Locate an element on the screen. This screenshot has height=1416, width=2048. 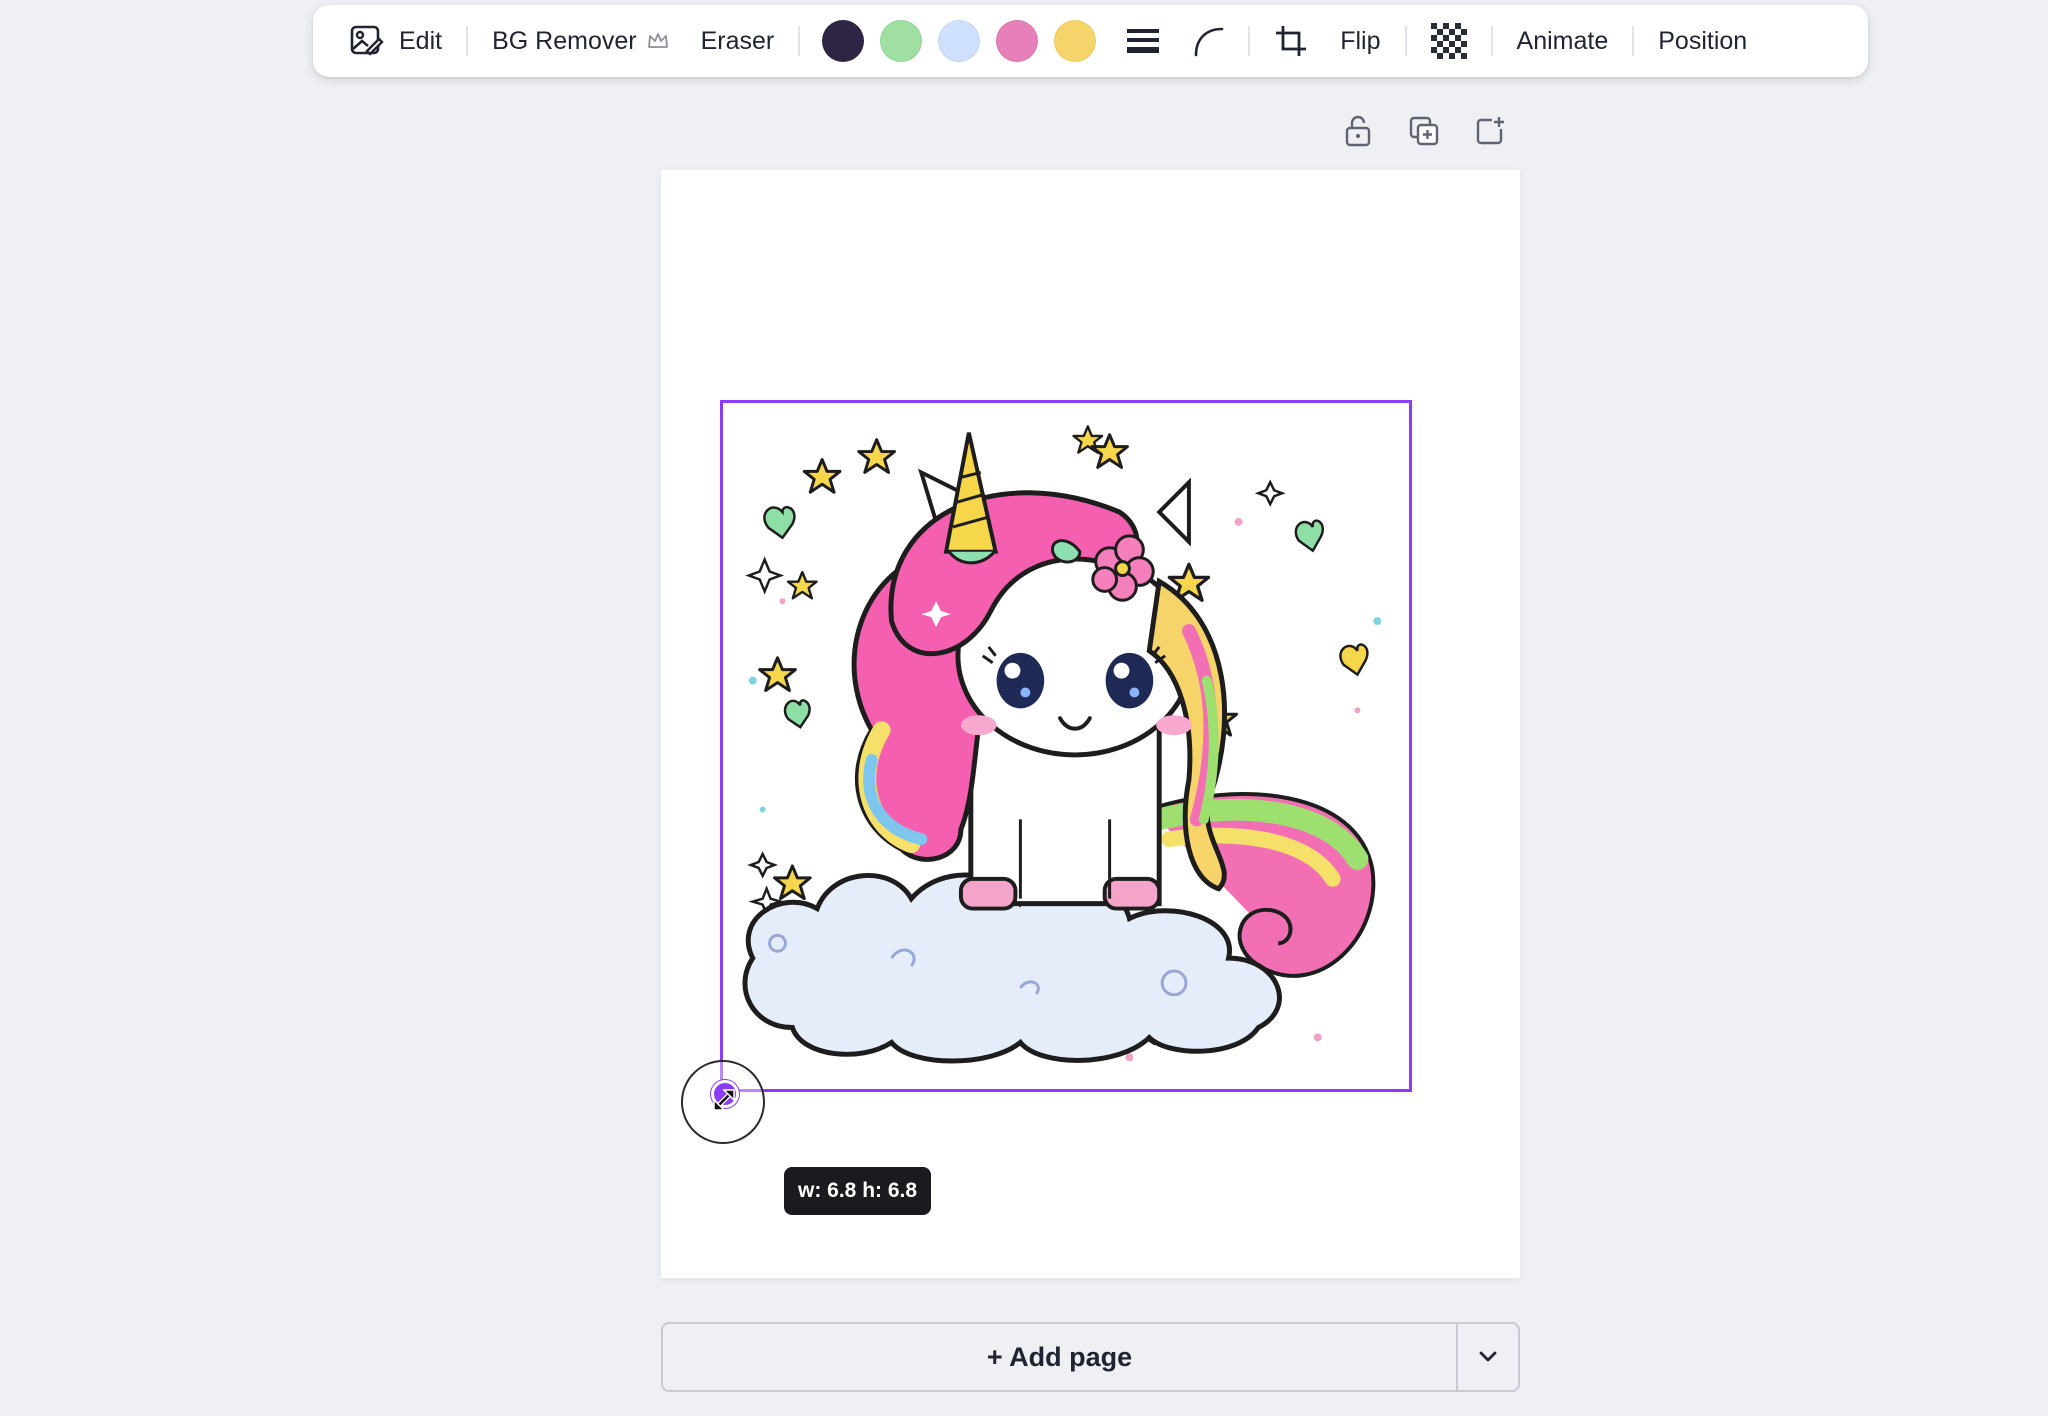
transparency-button is located at coordinates (1449, 41).